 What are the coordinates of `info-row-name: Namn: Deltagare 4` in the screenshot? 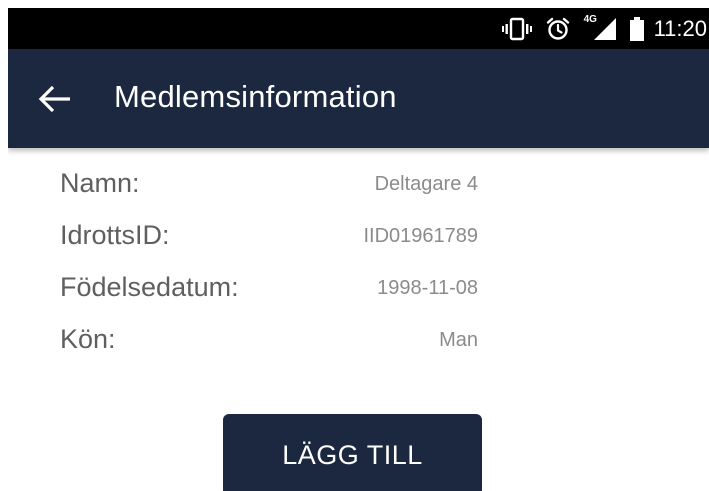 It's located at (358, 194).